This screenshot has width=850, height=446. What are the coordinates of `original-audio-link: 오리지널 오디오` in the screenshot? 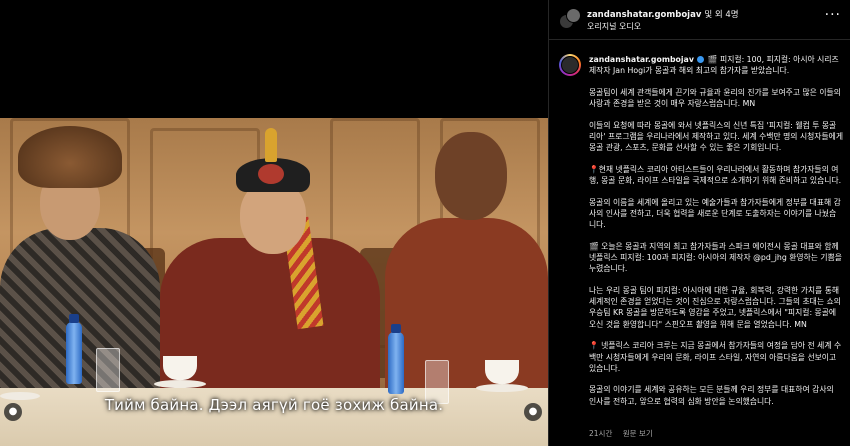 It's located at (614, 26).